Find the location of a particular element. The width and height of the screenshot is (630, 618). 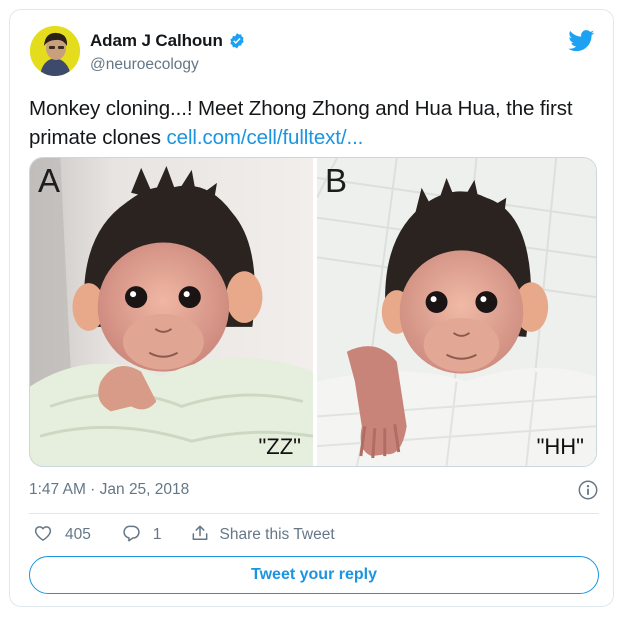

panel-caption-b: "HH" is located at coordinates (560, 446).